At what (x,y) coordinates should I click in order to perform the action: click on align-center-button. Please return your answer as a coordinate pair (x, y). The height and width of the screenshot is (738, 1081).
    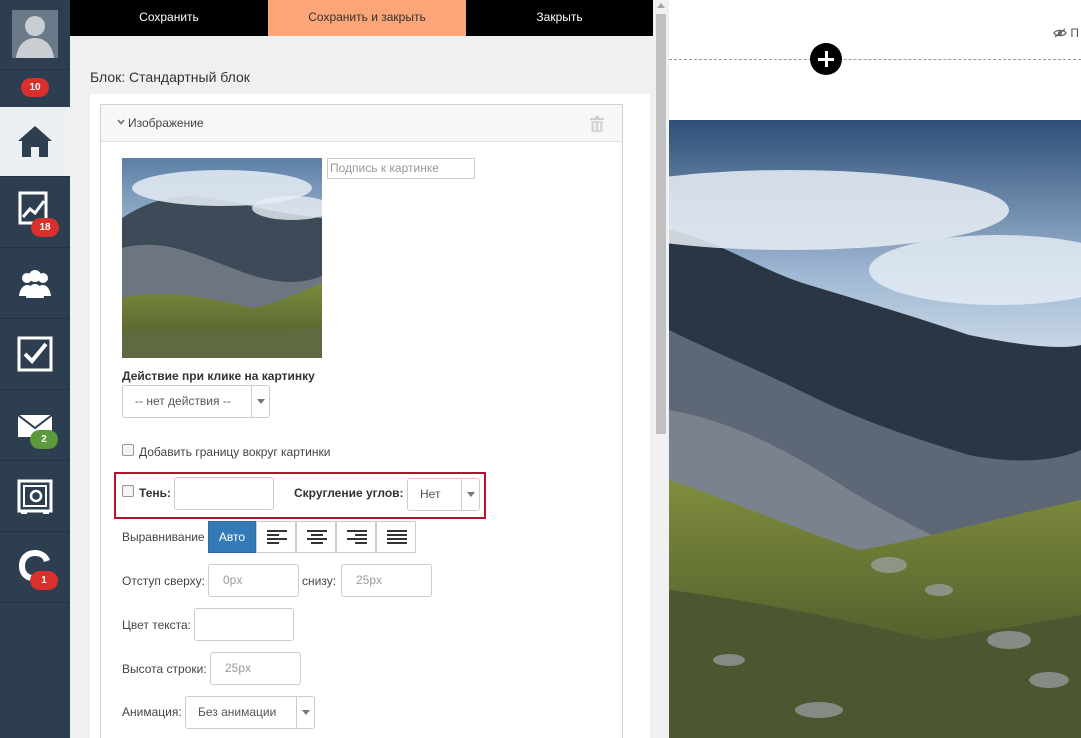
    Looking at the image, I should click on (316, 537).